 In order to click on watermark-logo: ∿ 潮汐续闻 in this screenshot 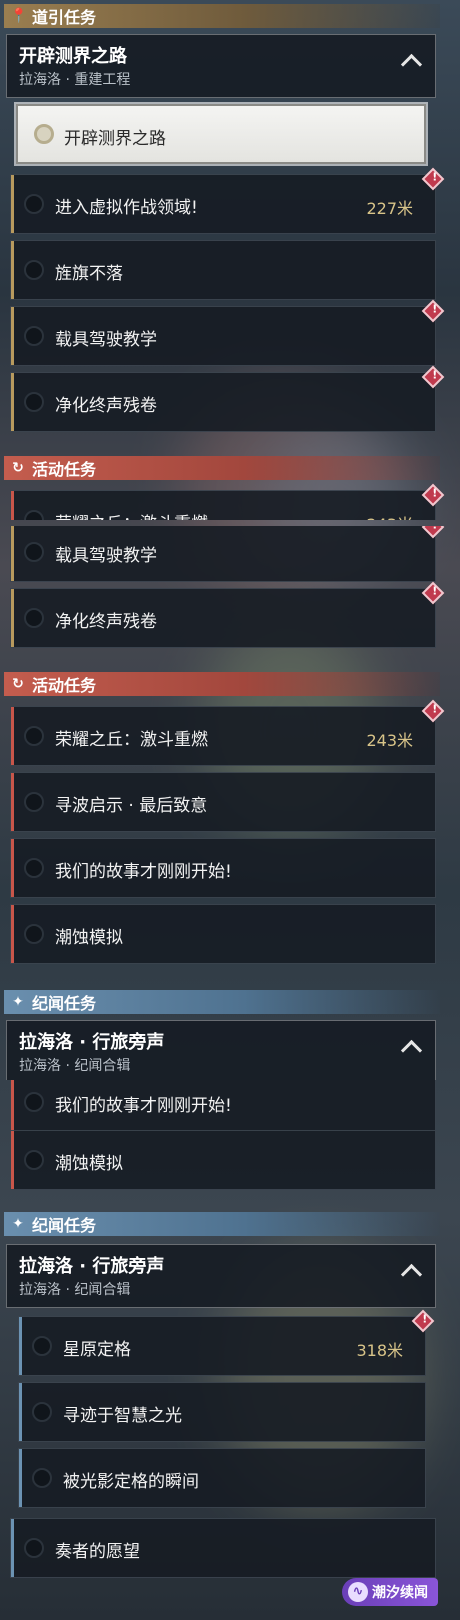, I will do `click(390, 1592)`.